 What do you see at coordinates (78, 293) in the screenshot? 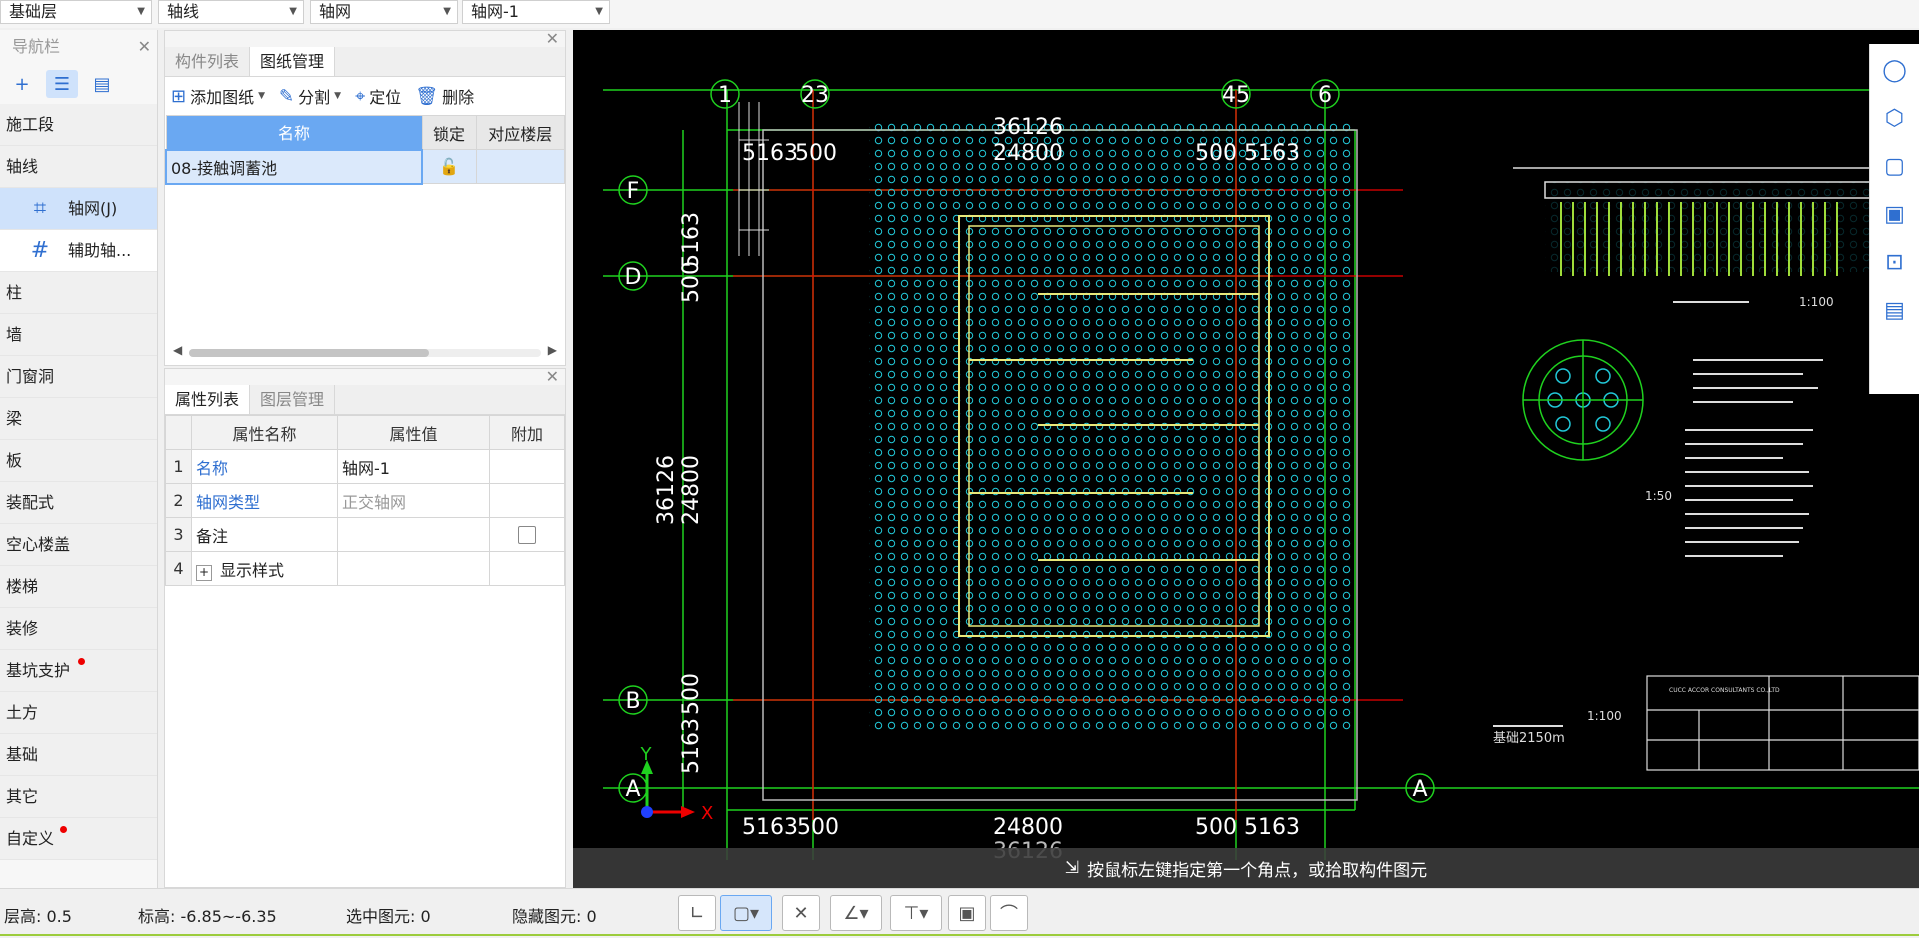
I see `nav-item-column: 柱` at bounding box center [78, 293].